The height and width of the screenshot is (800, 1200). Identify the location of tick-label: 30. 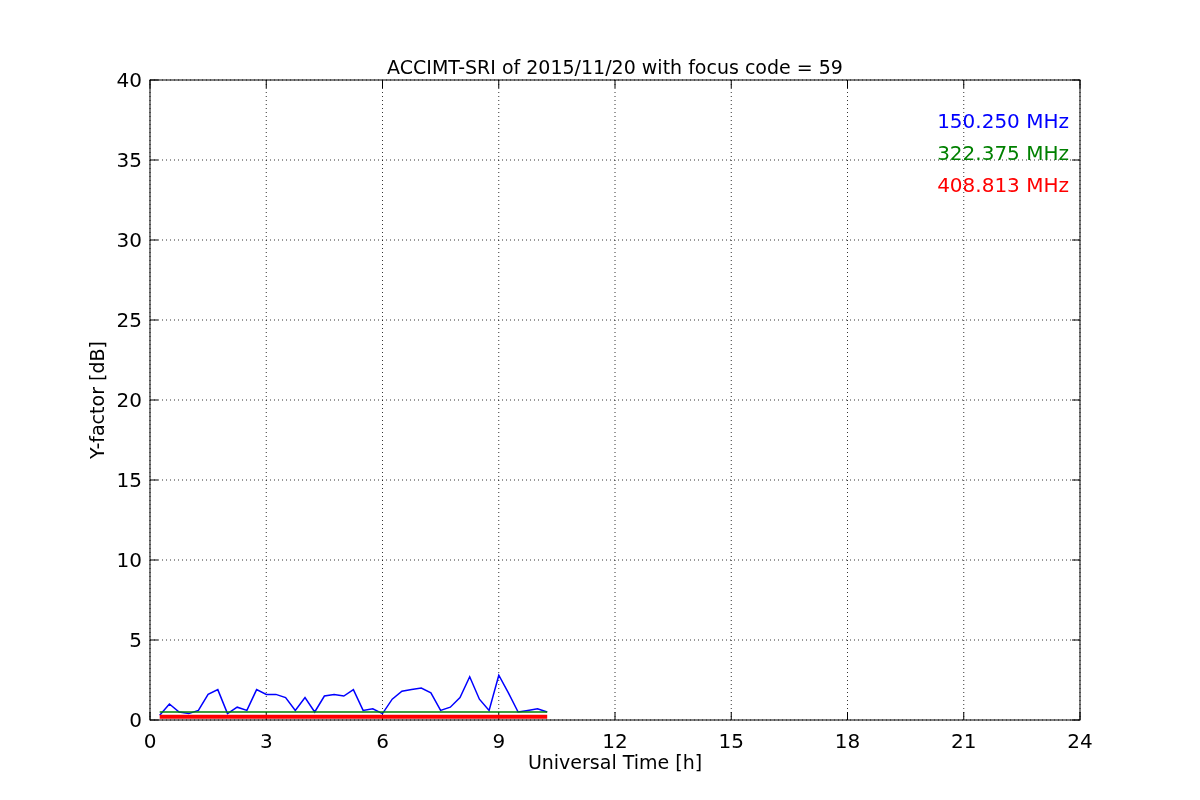
(129, 240).